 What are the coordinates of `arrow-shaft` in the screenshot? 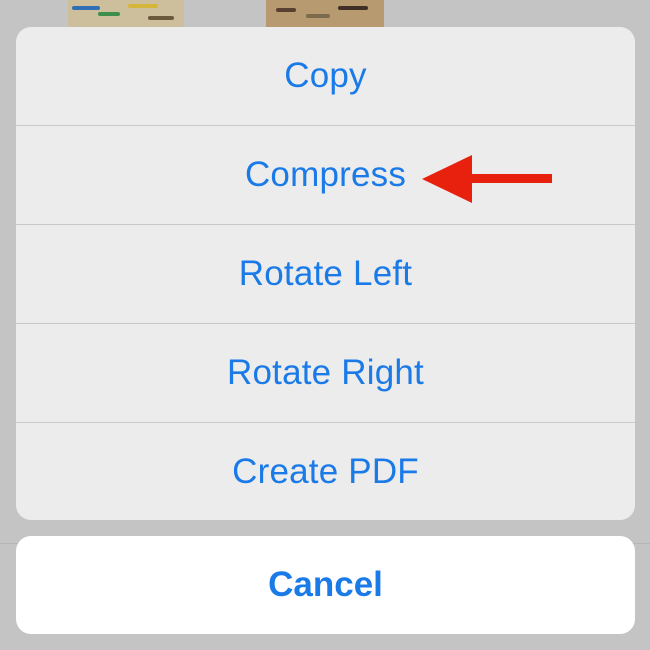 It's located at (510, 178).